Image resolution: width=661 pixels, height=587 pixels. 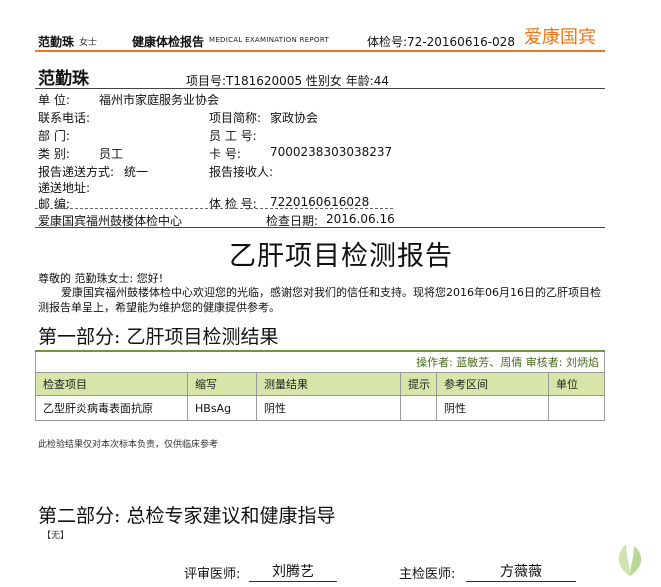 What do you see at coordinates (111, 408) in the screenshot?
I see `cell-item: 乙型肝炎病毒表面抗原` at bounding box center [111, 408].